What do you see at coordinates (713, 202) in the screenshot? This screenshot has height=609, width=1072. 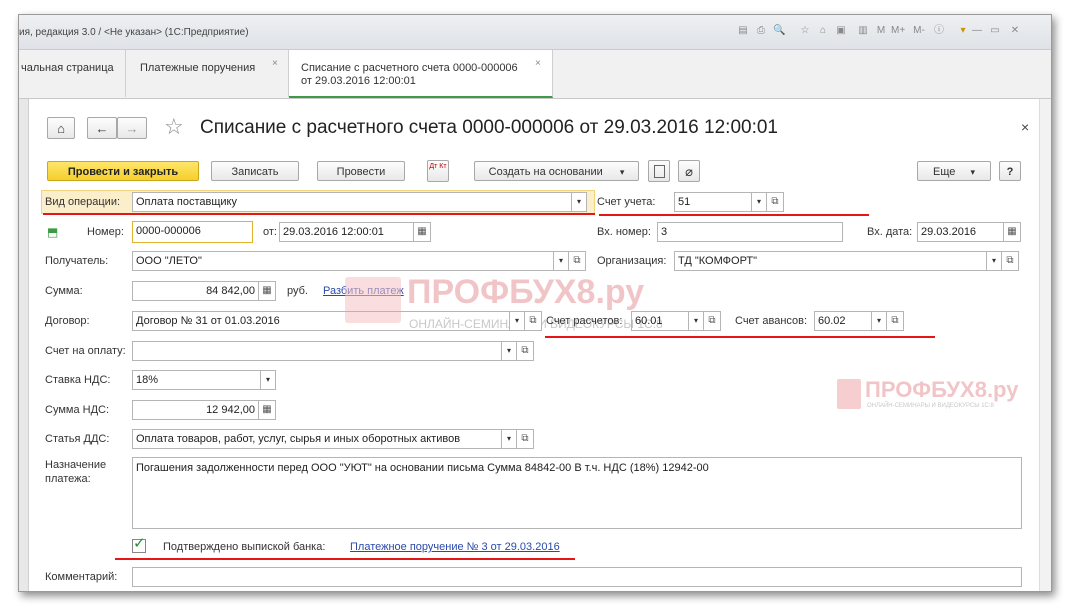 I see `account-field: 51` at bounding box center [713, 202].